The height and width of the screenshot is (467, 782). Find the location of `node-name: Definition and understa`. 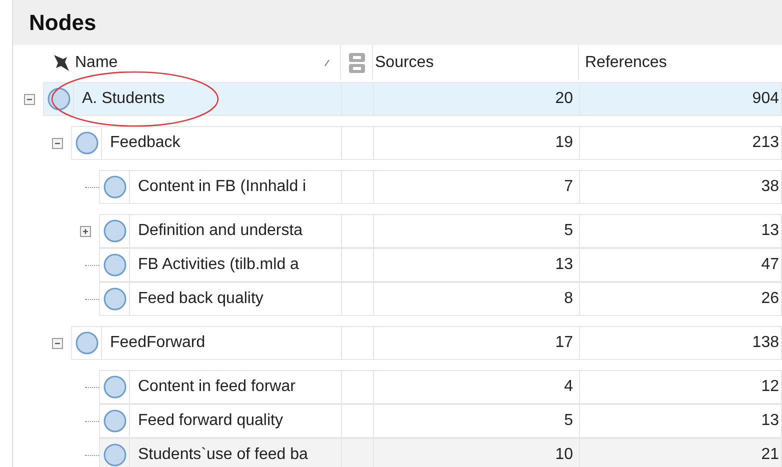

node-name: Definition and understa is located at coordinates (220, 231).